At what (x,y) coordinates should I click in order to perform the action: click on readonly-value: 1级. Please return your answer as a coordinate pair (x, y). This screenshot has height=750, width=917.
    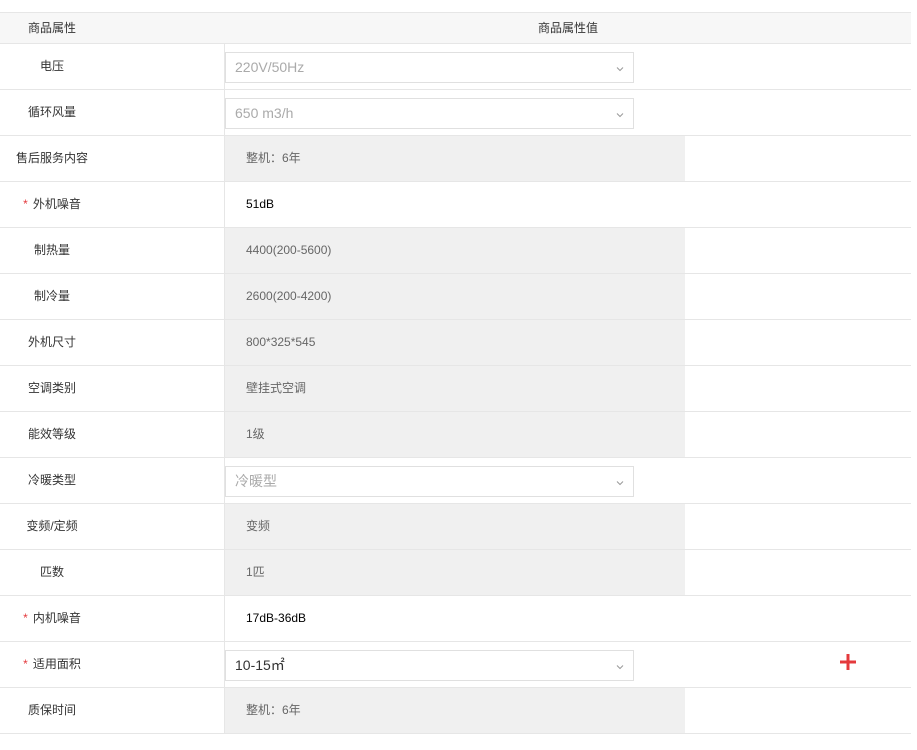
    Looking at the image, I should click on (455, 434).